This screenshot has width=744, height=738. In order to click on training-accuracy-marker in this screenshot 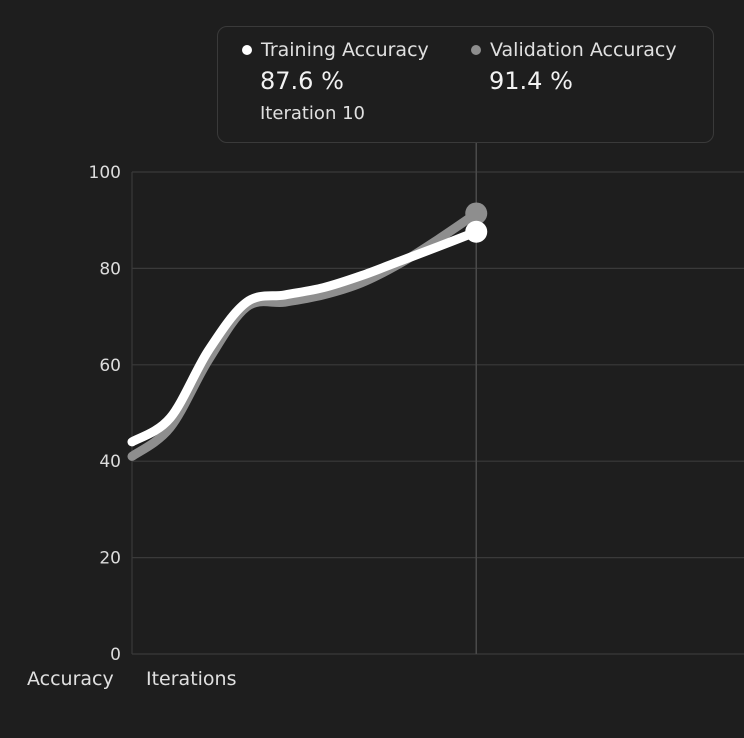, I will do `click(476, 231)`.